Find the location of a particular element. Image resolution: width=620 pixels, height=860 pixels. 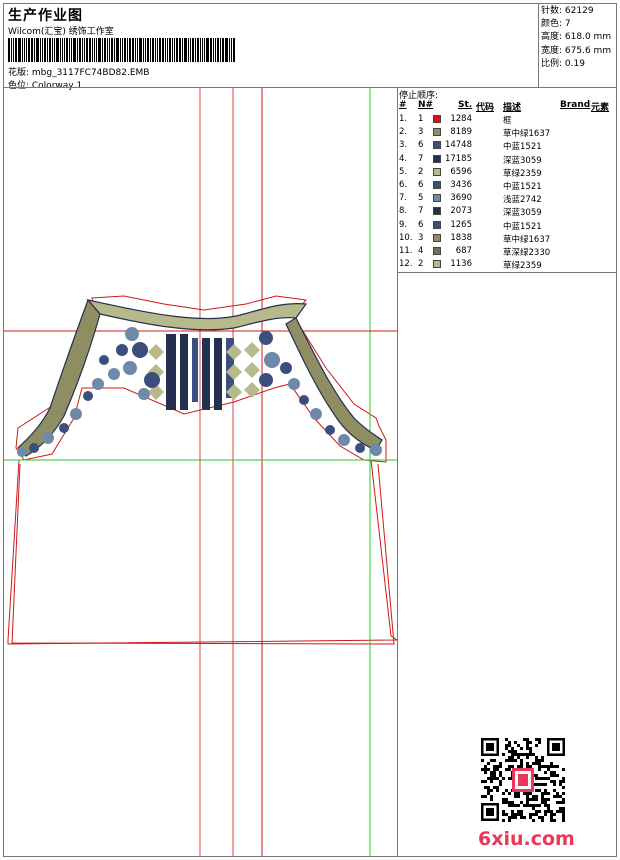

page-title: 生产作业图 is located at coordinates (45, 16).